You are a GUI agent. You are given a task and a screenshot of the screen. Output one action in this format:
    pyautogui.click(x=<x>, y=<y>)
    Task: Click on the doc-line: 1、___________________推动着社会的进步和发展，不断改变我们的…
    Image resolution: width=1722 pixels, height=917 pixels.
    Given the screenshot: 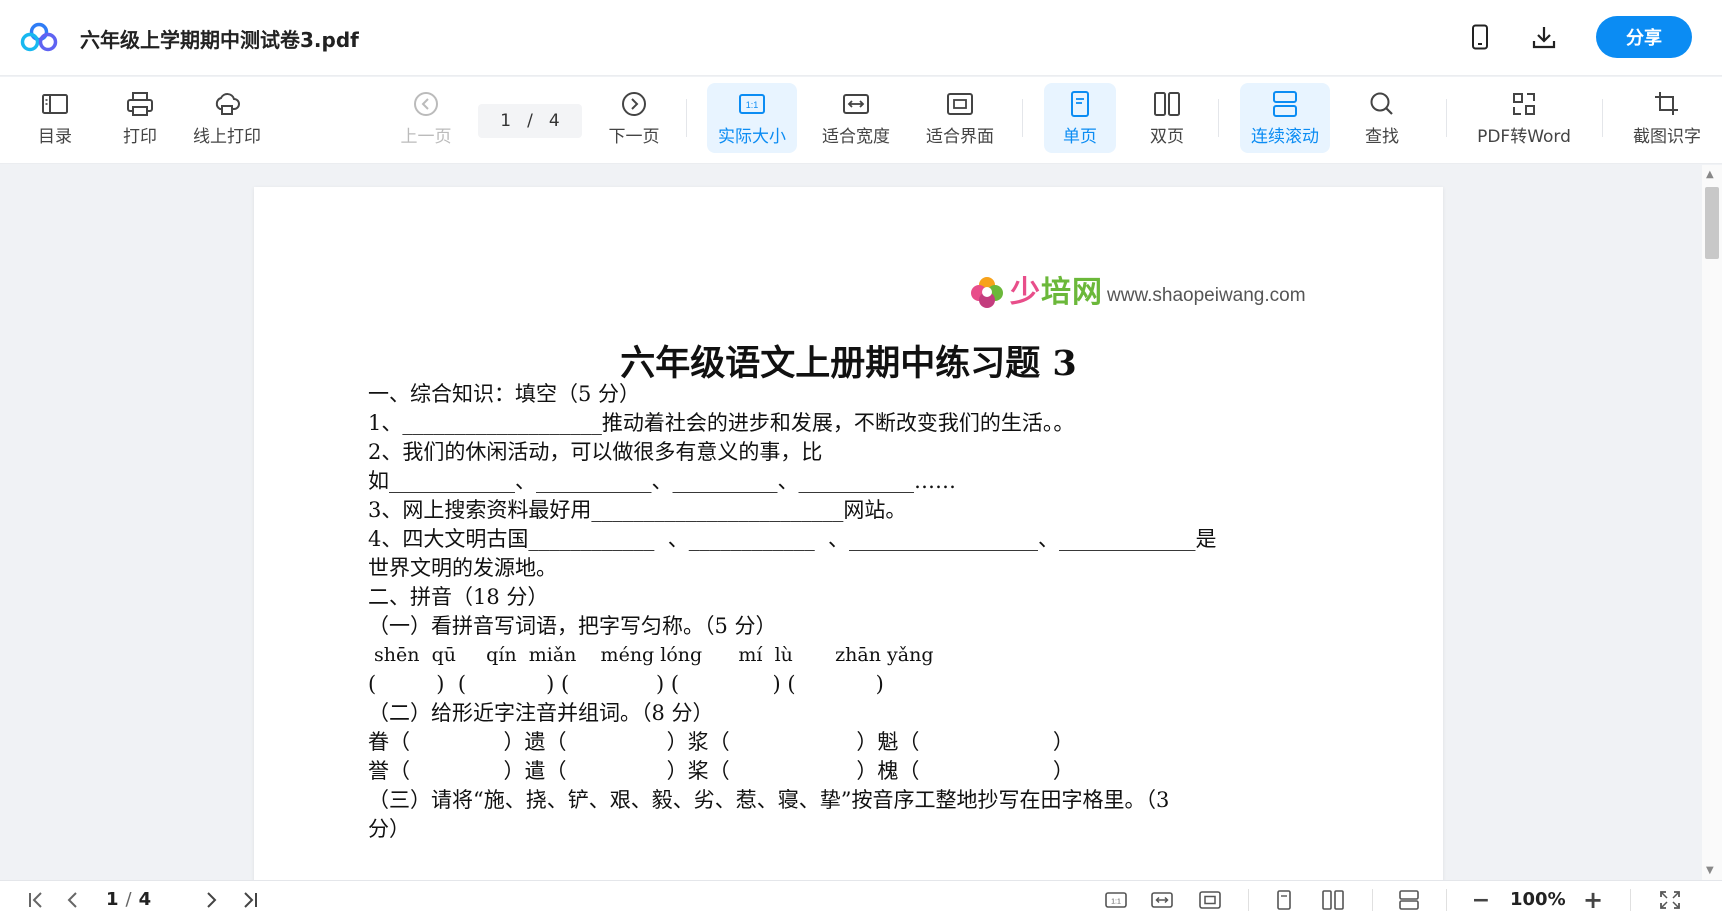 What is the action you would take?
    pyautogui.click(x=721, y=423)
    